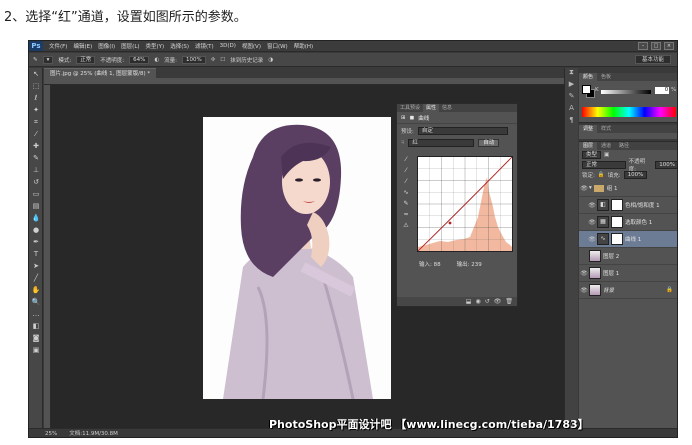 This screenshot has height=445, width=692. What do you see at coordinates (36, 146) in the screenshot?
I see `healing-tool-icon: ✚` at bounding box center [36, 146].